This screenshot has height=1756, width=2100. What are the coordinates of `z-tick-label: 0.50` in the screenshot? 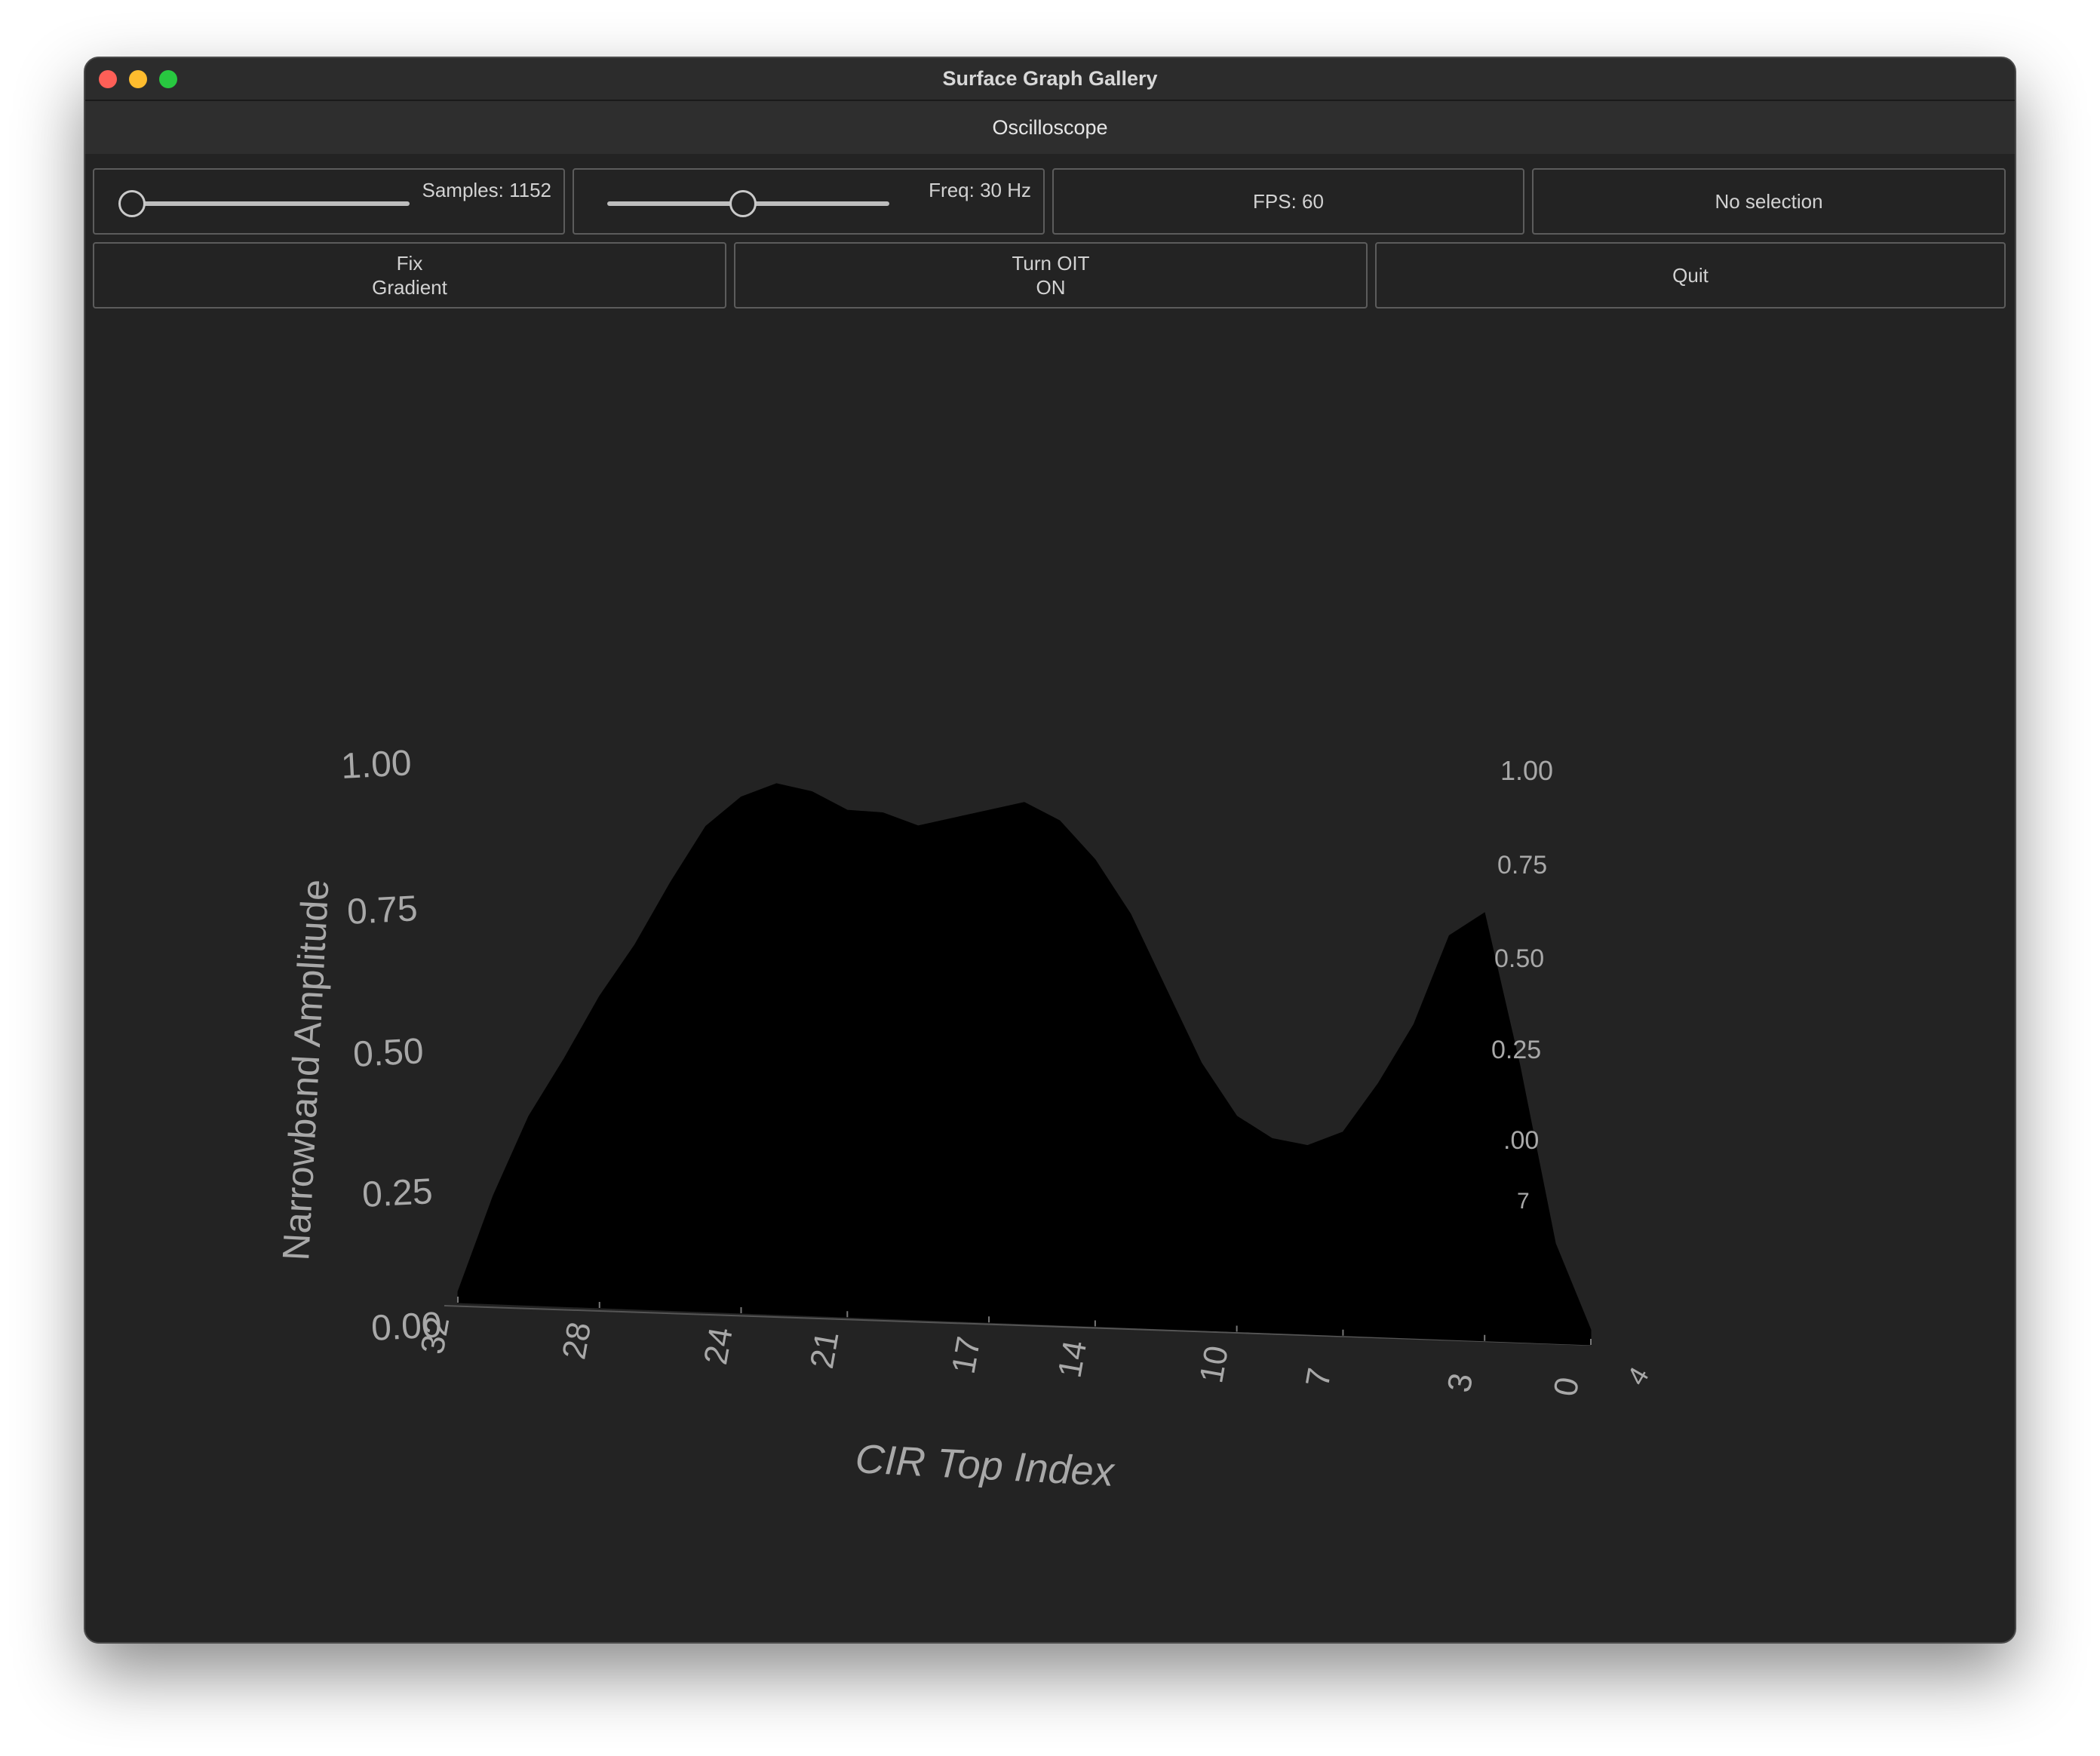 It's located at (1519, 958).